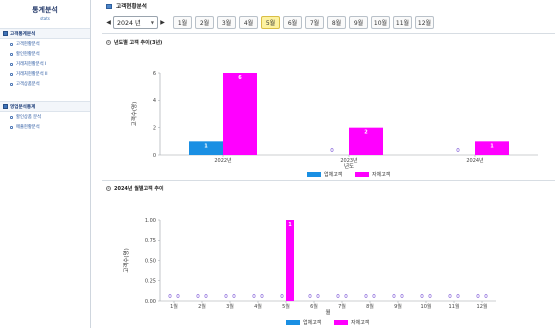  I want to click on window-icon, so click(109, 6).